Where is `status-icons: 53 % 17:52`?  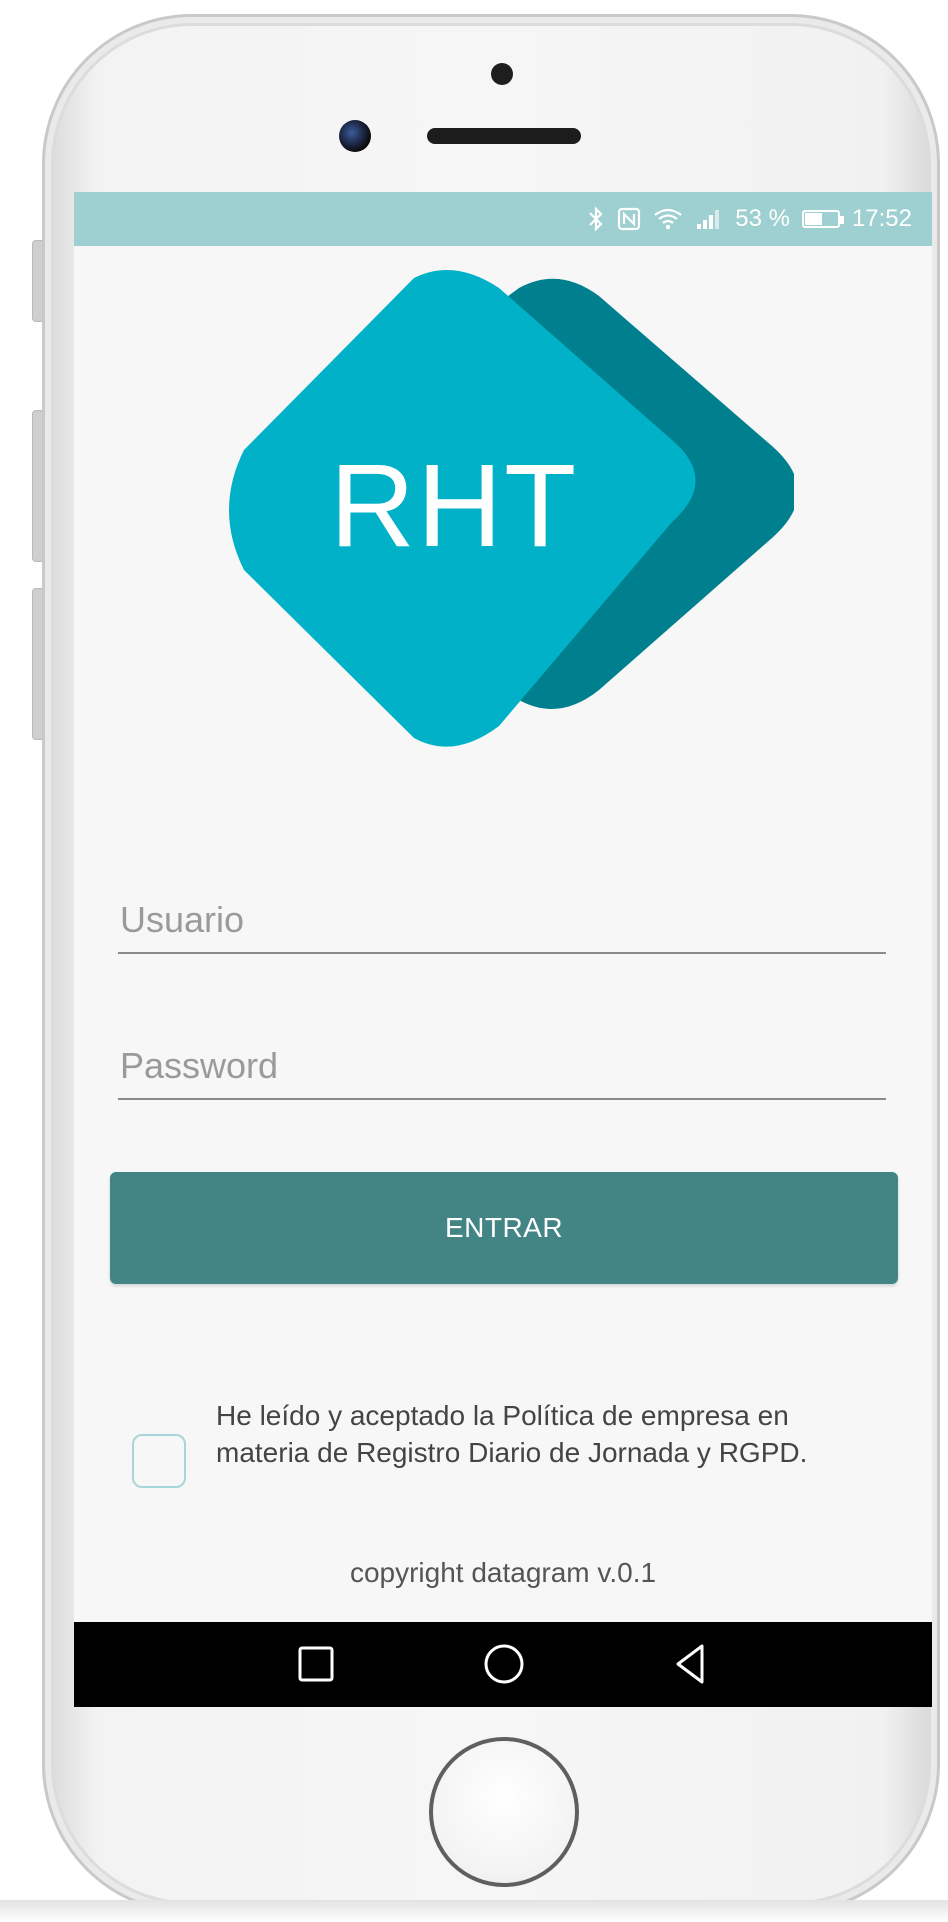
status-icons: 53 % 17:52 is located at coordinates (749, 219).